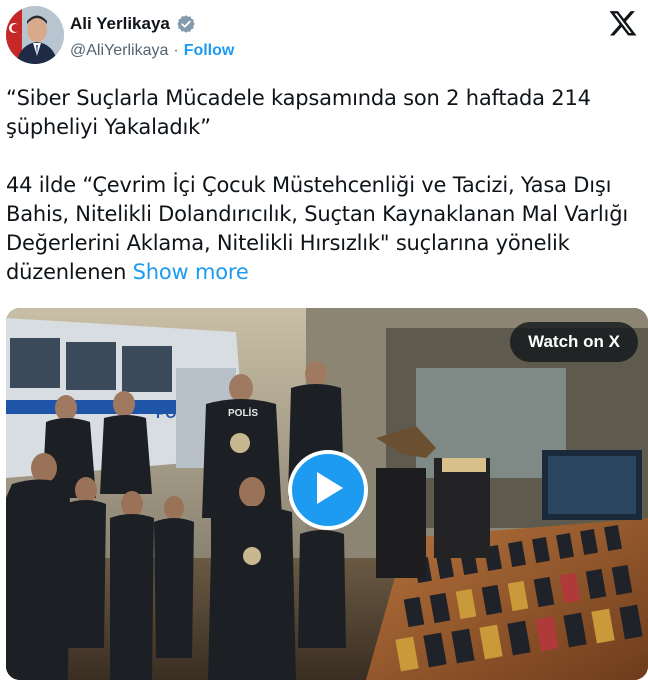 The width and height of the screenshot is (648, 684). I want to click on play-icon, so click(328, 490).